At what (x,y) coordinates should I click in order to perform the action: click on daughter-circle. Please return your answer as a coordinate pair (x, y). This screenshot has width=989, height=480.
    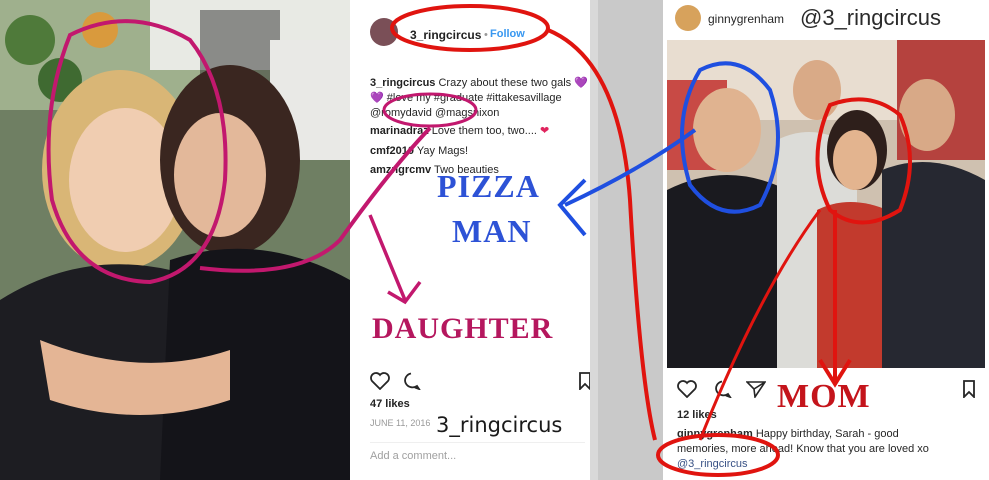
    Looking at the image, I should click on (137, 152).